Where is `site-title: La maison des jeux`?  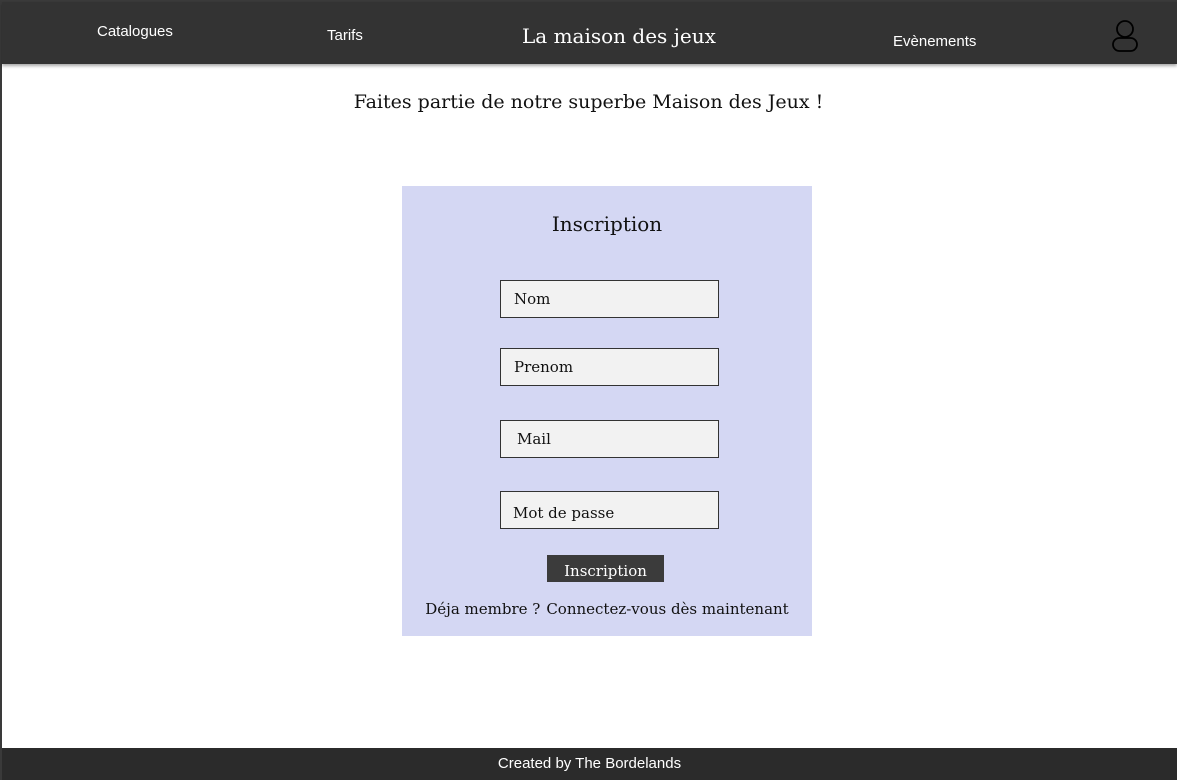 site-title: La maison des jeux is located at coordinates (619, 36).